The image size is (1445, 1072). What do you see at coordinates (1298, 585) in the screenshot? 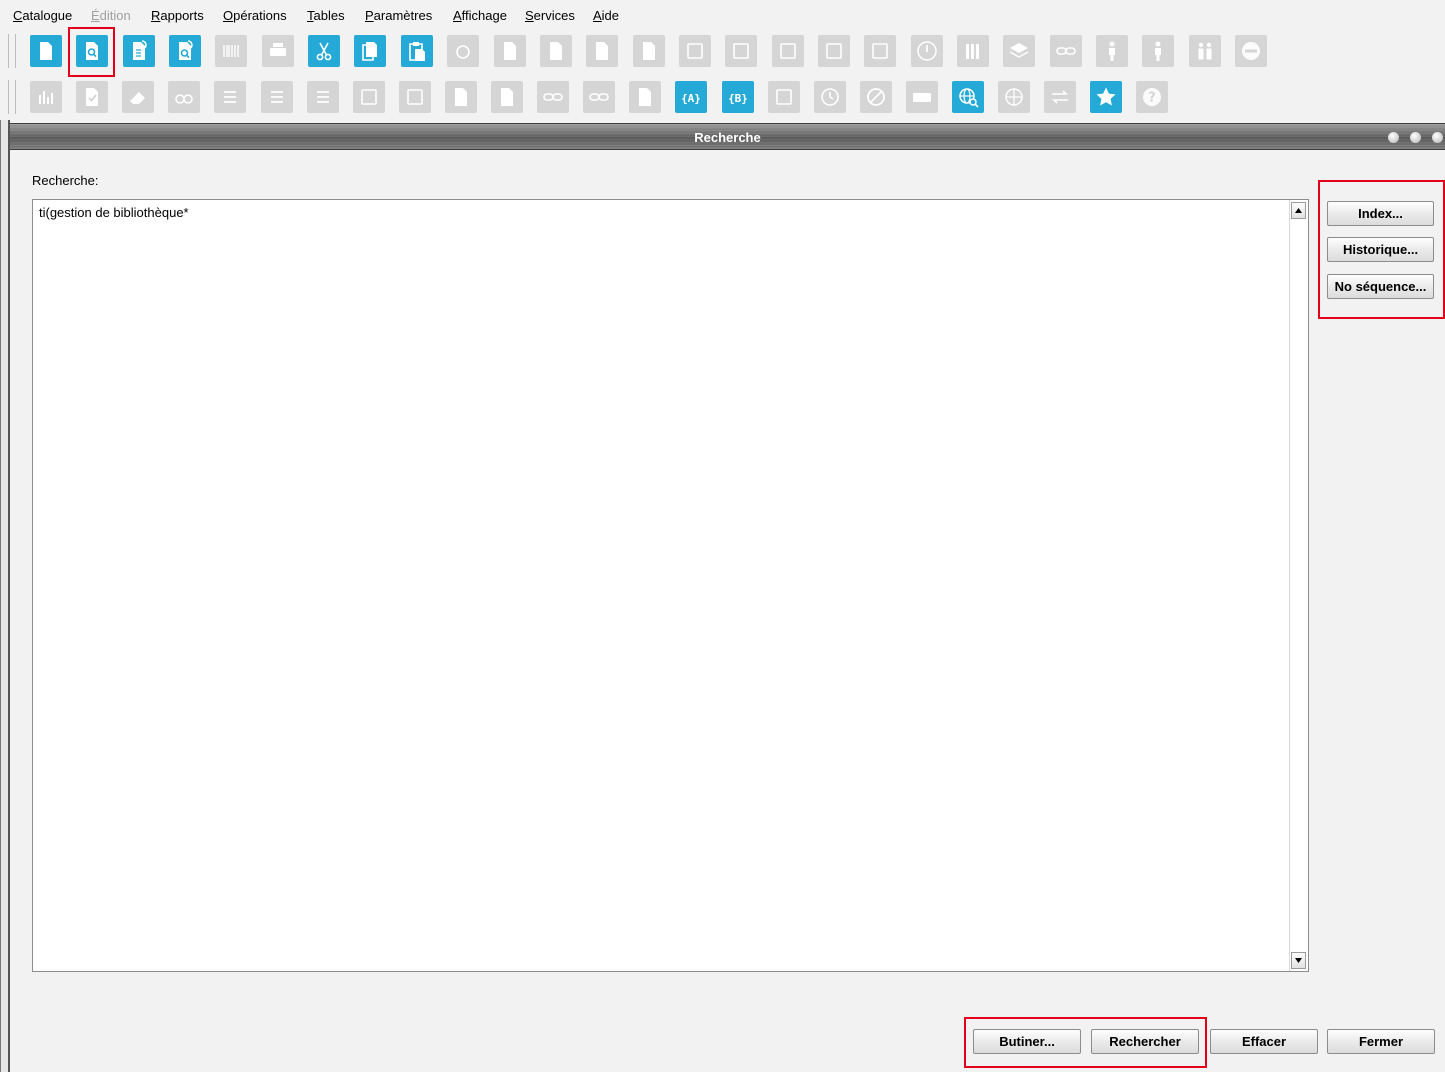
I see `vertical-scrollbar` at bounding box center [1298, 585].